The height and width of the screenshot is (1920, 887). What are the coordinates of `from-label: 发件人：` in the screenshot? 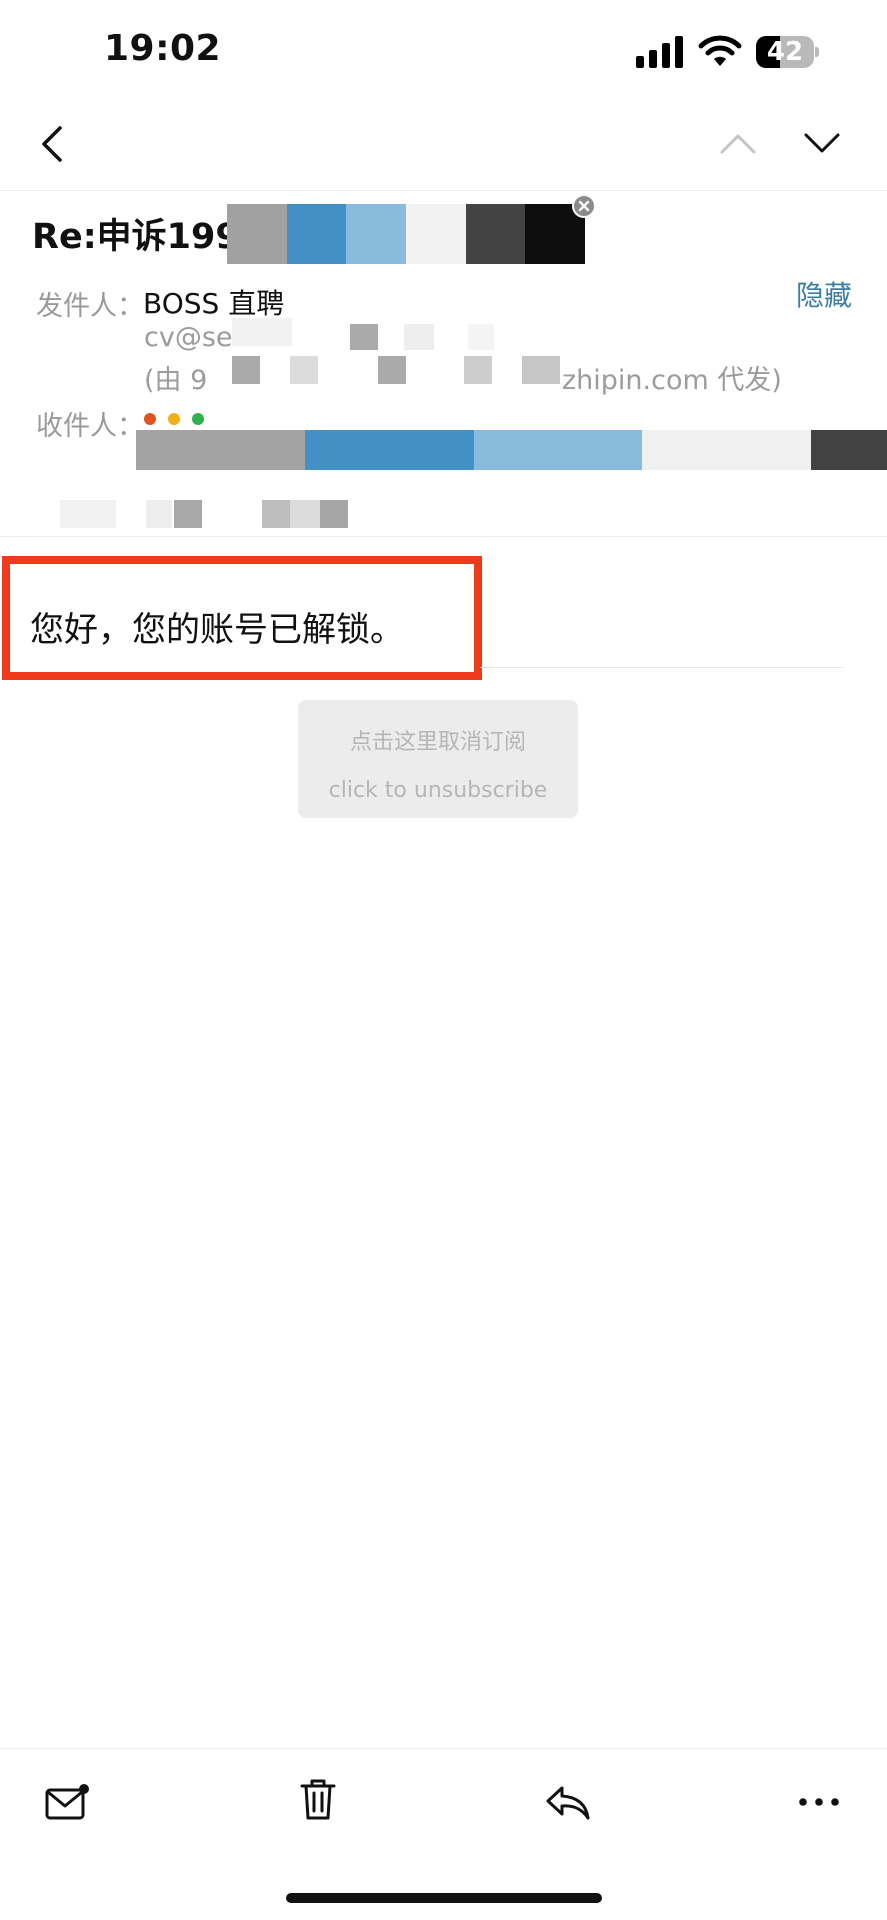 It's located at (90, 306).